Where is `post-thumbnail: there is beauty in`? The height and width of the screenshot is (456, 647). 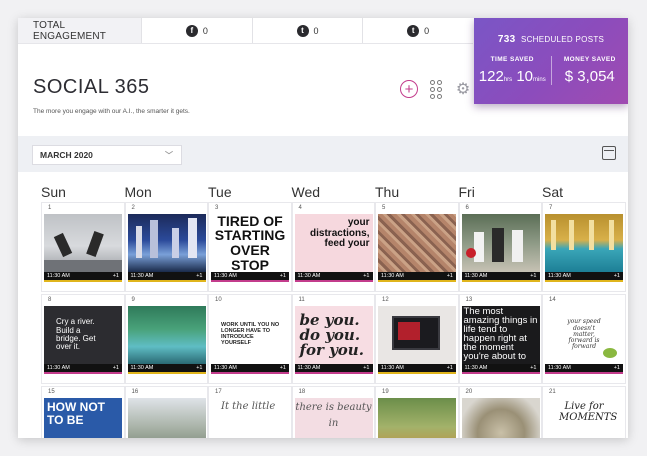
post-thumbnail: there is beauty in is located at coordinates (333, 418).